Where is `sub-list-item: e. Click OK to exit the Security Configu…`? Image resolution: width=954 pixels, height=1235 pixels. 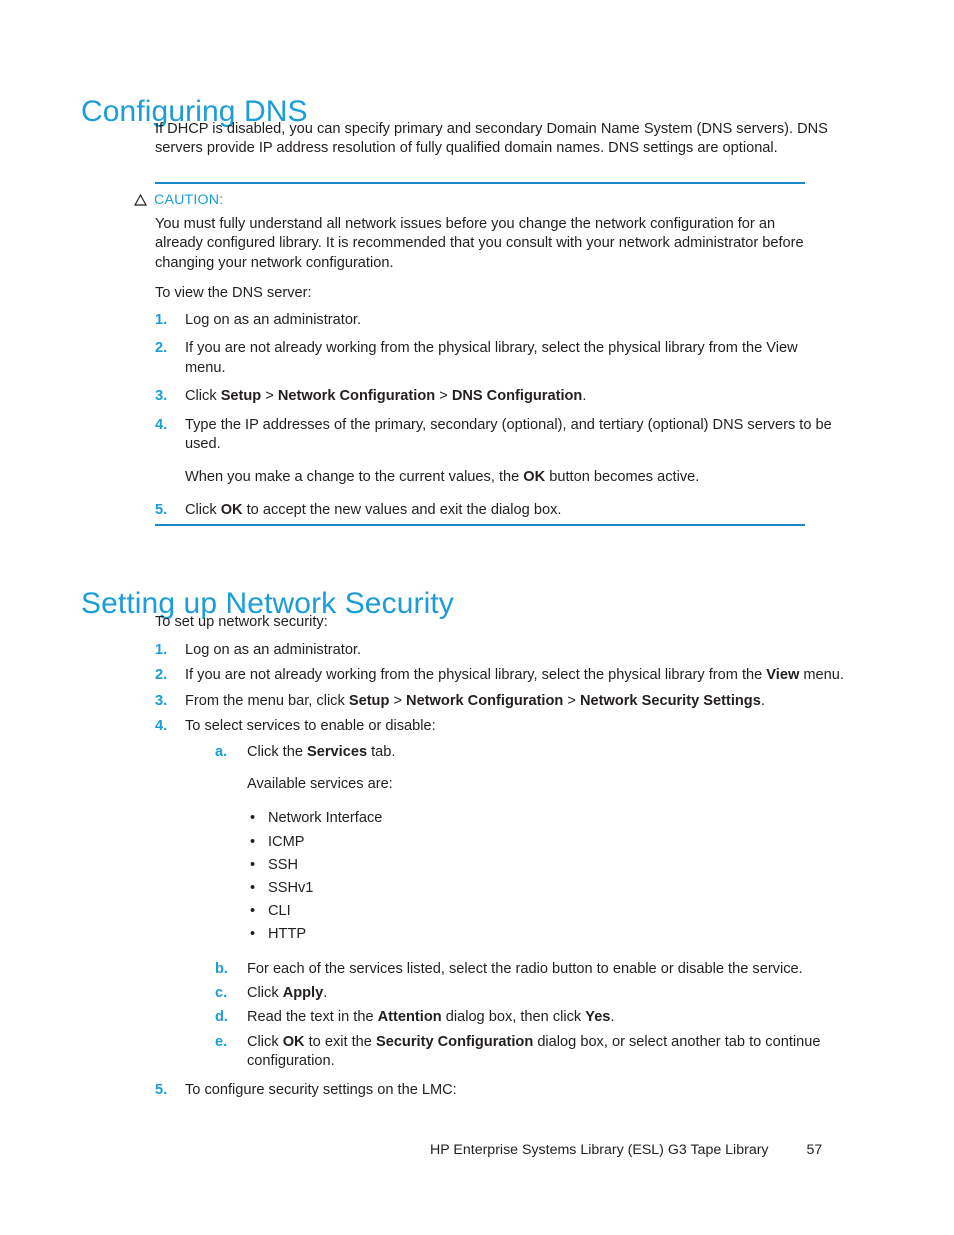 sub-list-item: e. Click OK to exit the Security Configu… is located at coordinates (530, 1052).